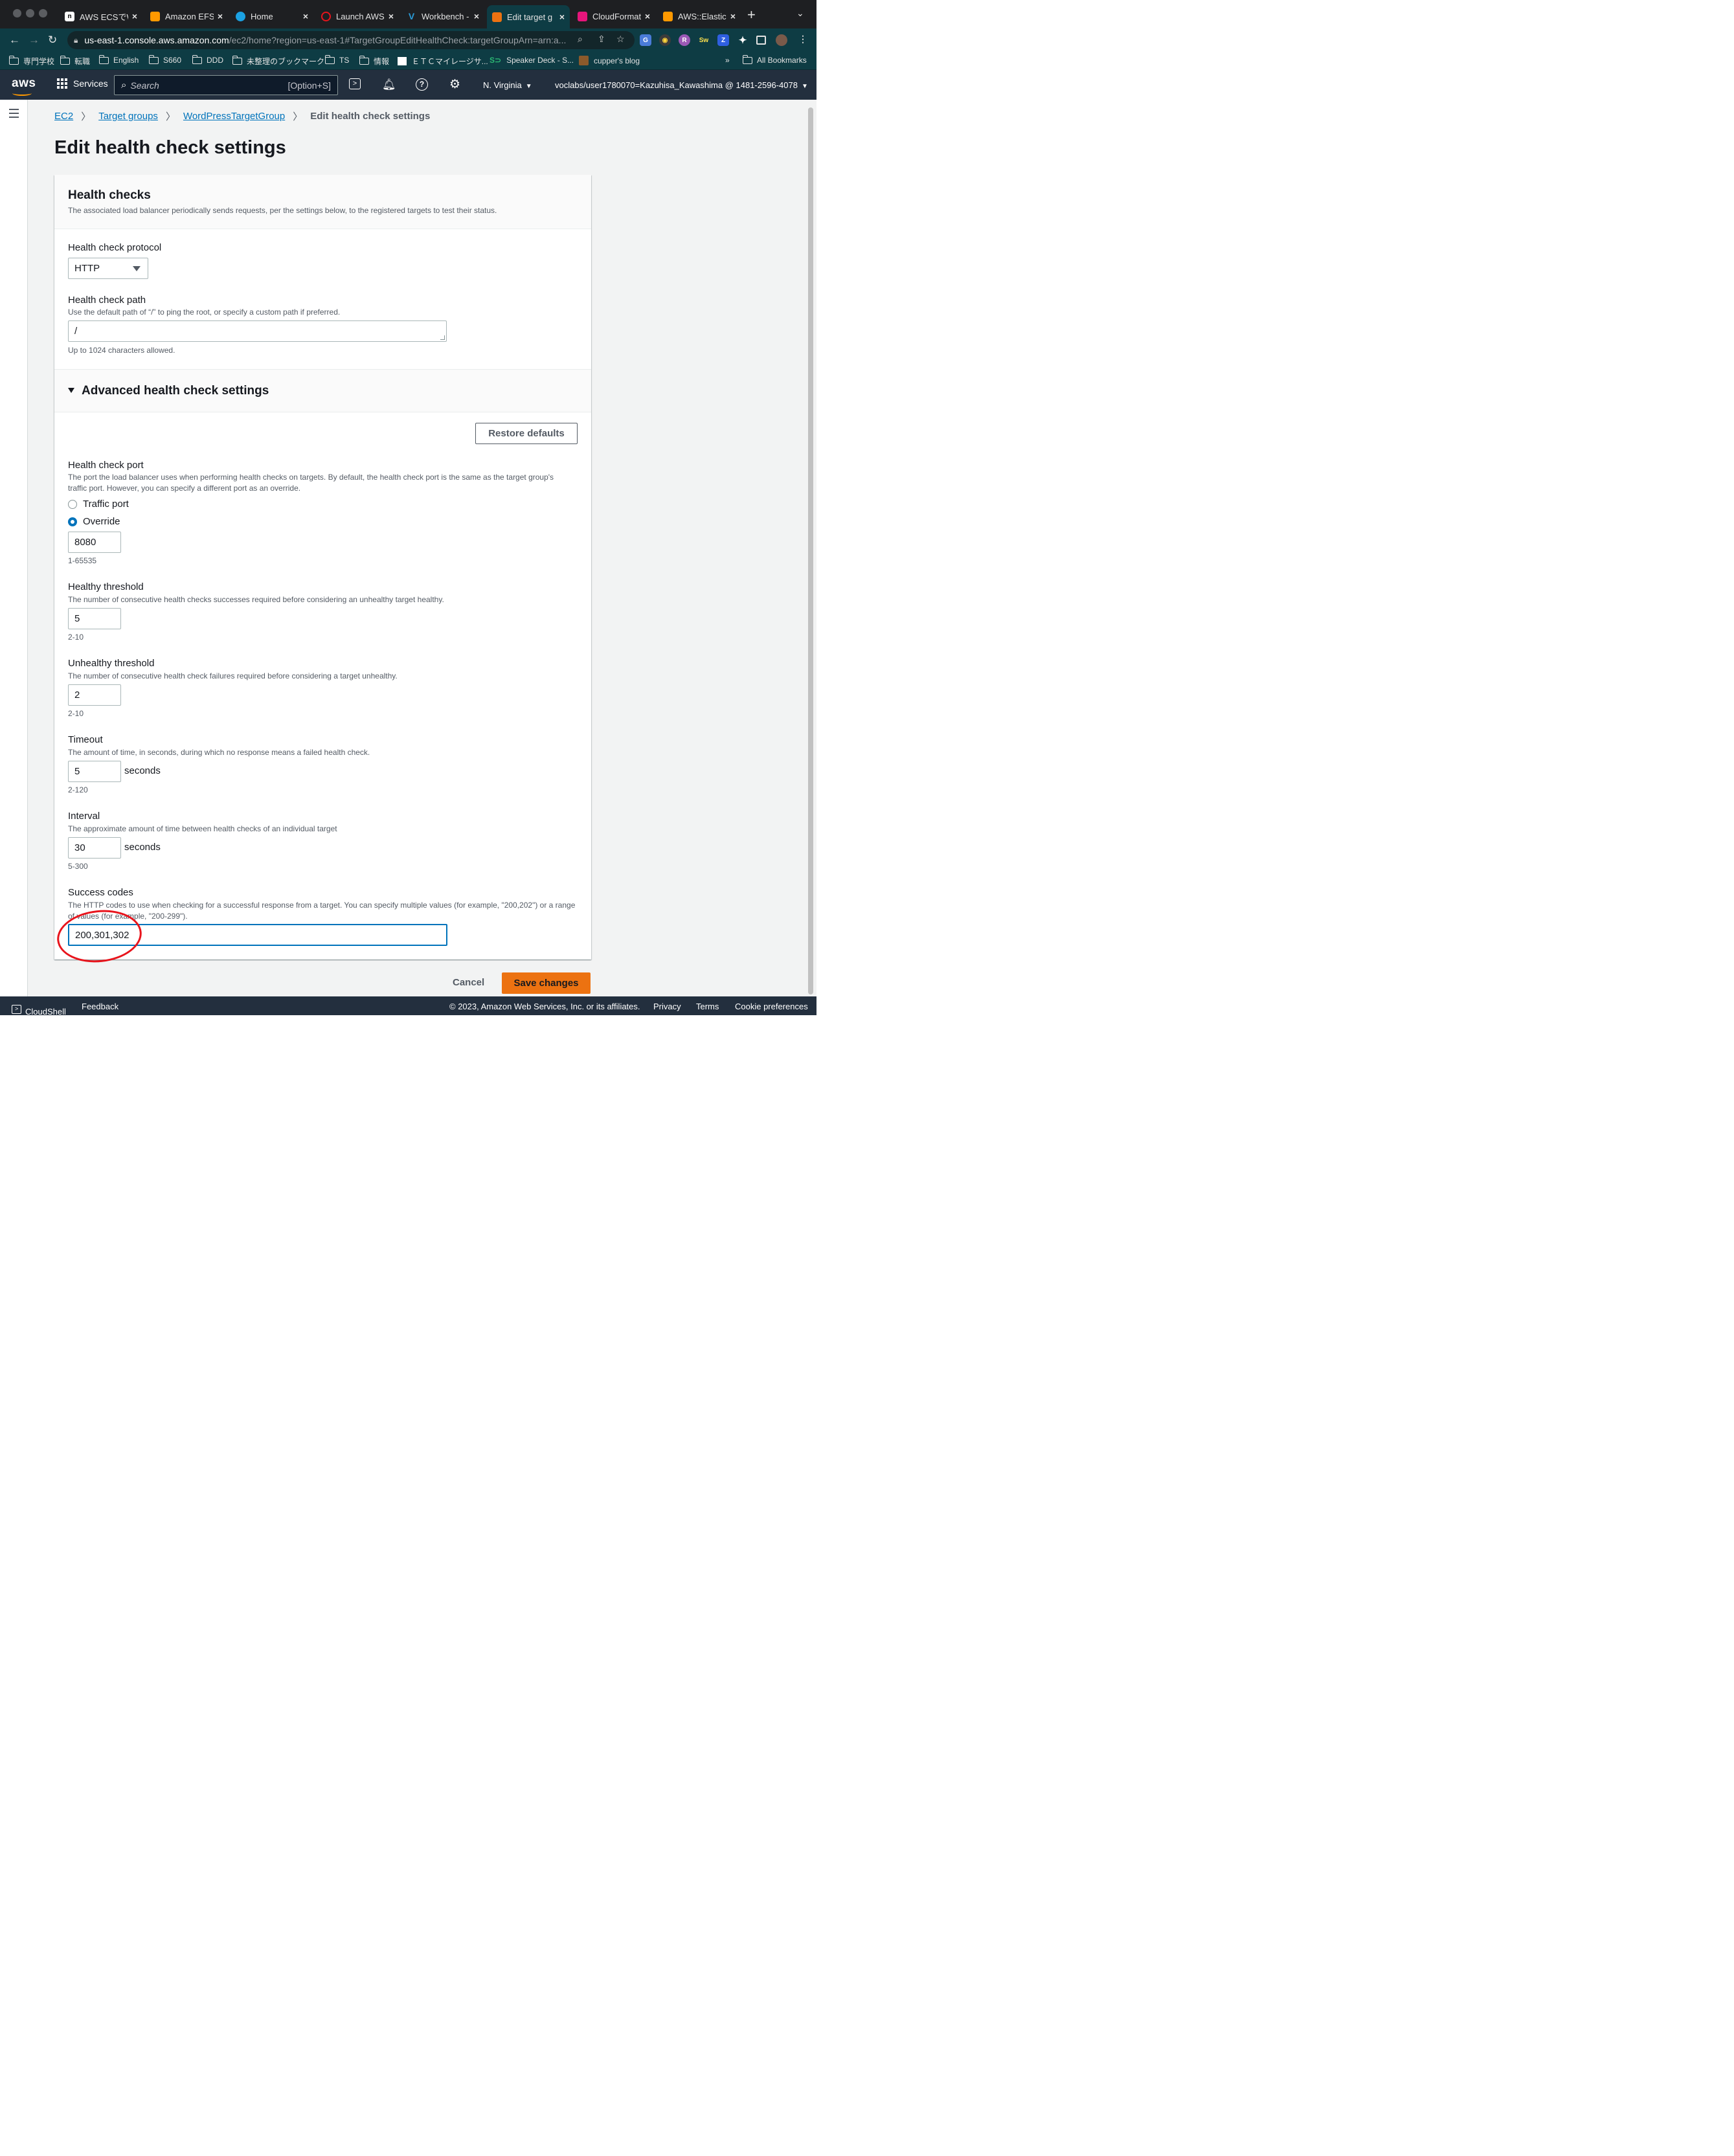  I want to click on zoom-magnifier-icon: ⌕, so click(580, 39).